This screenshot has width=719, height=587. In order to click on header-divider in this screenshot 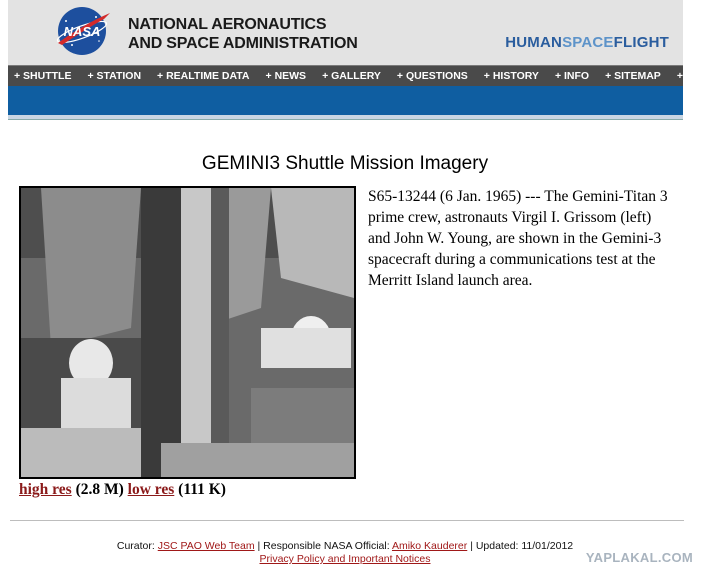, I will do `click(345, 117)`.